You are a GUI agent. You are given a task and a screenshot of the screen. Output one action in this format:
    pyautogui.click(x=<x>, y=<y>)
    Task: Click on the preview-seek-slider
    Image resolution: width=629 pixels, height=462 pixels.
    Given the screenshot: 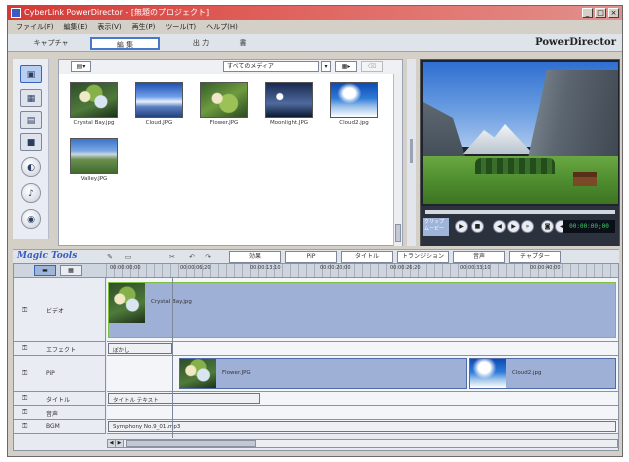 What is the action you would take?
    pyautogui.click(x=520, y=212)
    